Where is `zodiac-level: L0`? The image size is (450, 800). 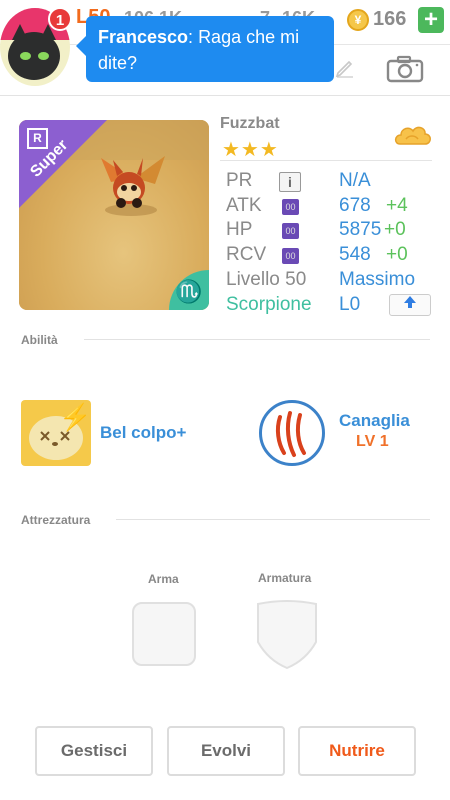
zodiac-level: L0 is located at coordinates (350, 304).